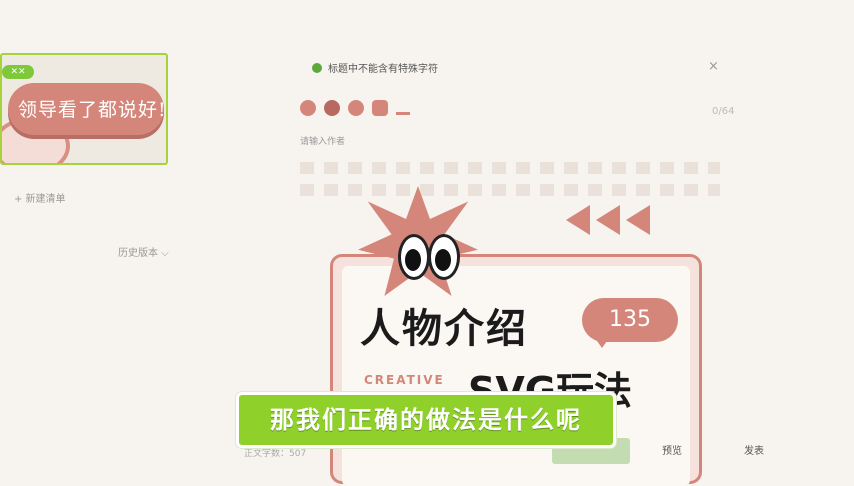 The height and width of the screenshot is (486, 854). Describe the element at coordinates (672, 449) in the screenshot. I see `preview-button: 预览` at that location.